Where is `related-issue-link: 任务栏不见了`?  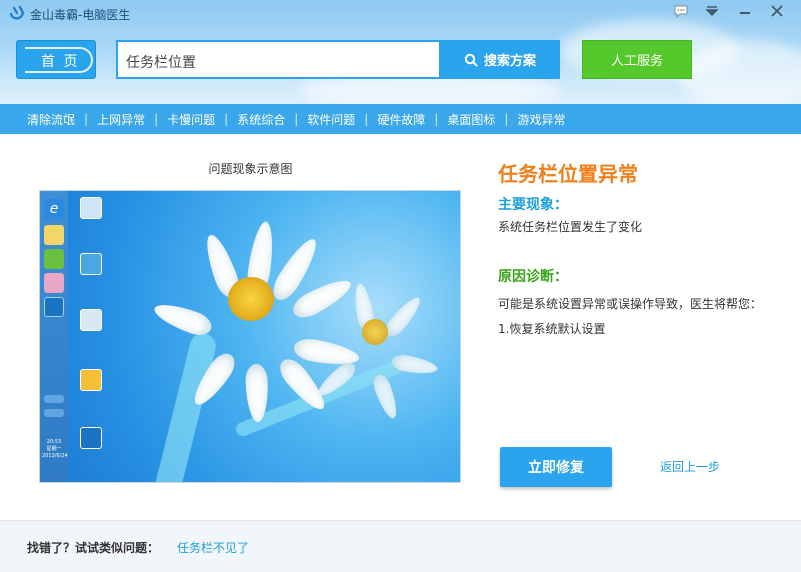 related-issue-link: 任务栏不见了 is located at coordinates (213, 547).